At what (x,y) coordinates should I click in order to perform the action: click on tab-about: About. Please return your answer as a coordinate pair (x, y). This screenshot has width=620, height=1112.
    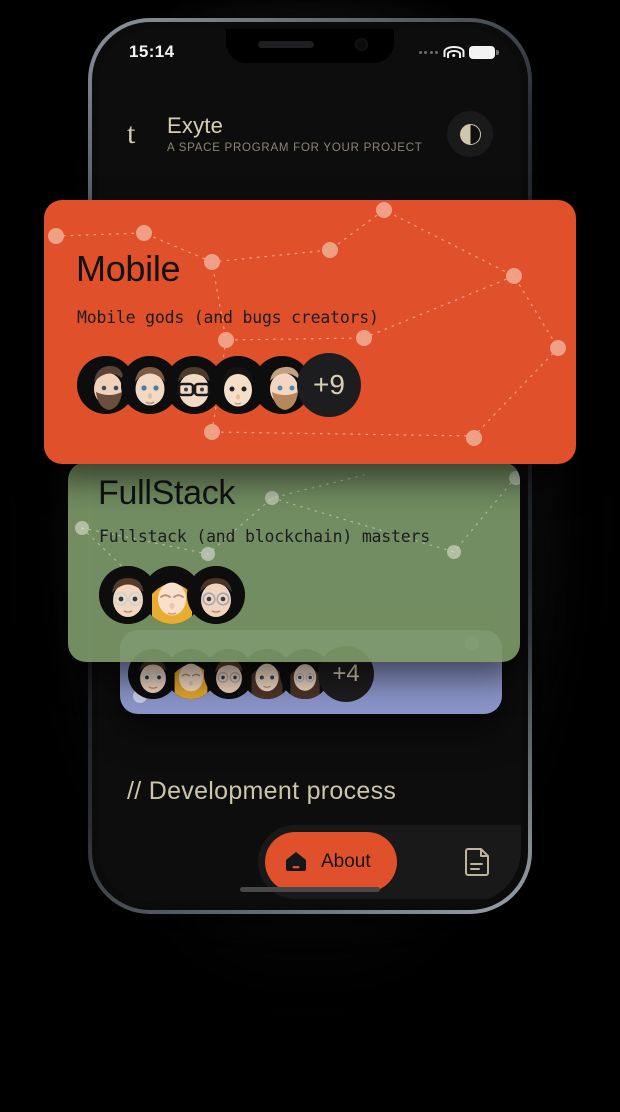
    Looking at the image, I should click on (331, 862).